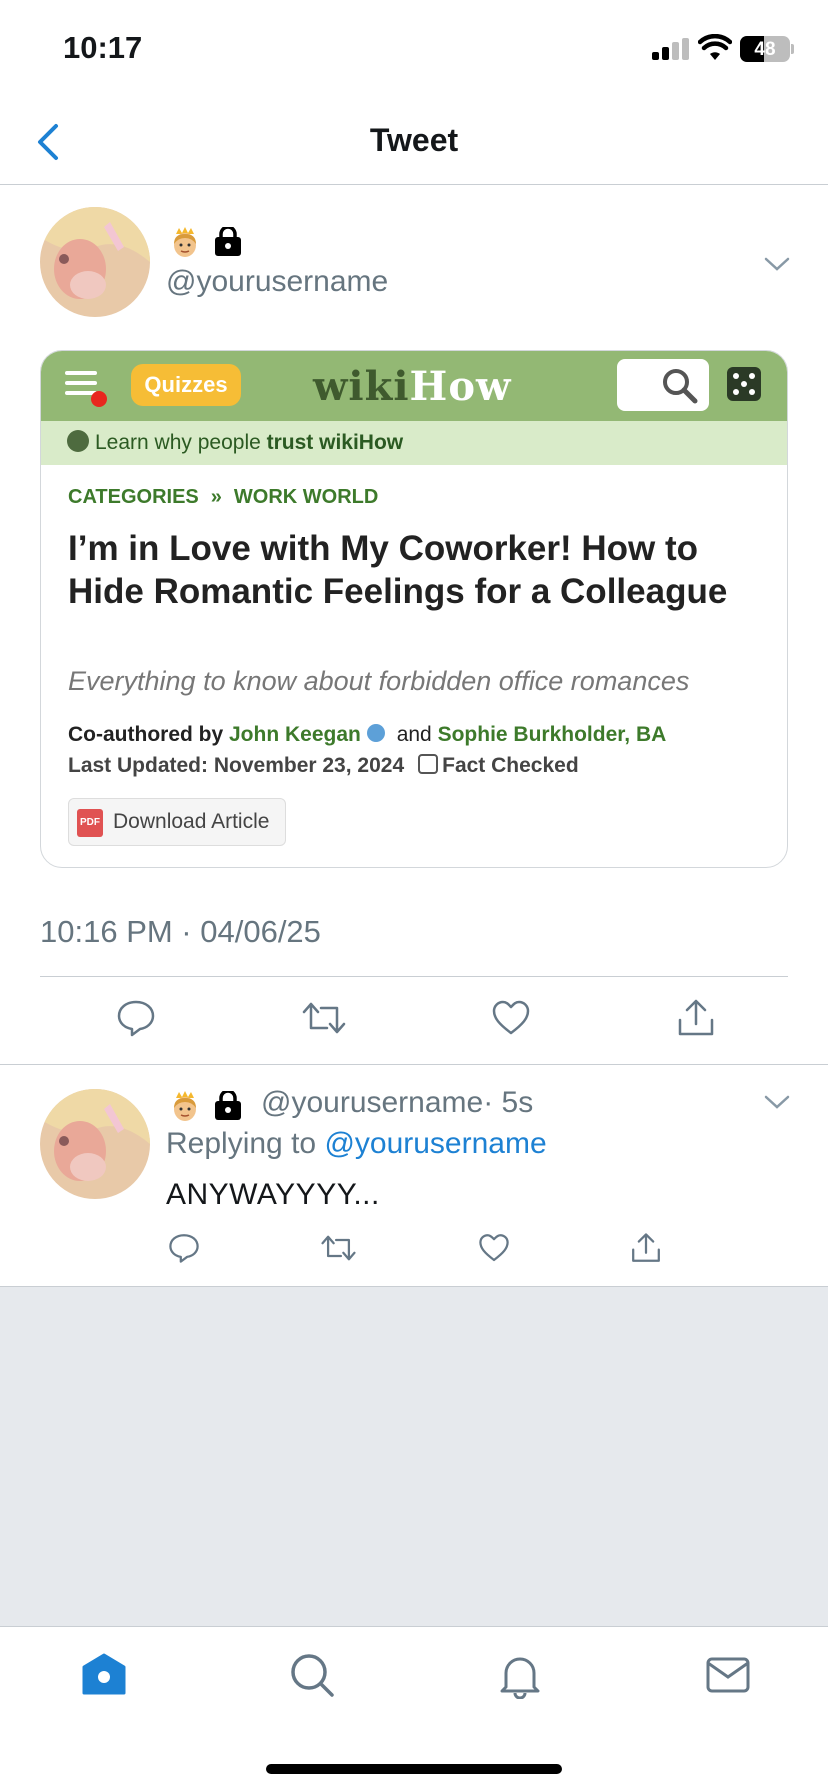  What do you see at coordinates (414, 1769) in the screenshot?
I see `home-indicator` at bounding box center [414, 1769].